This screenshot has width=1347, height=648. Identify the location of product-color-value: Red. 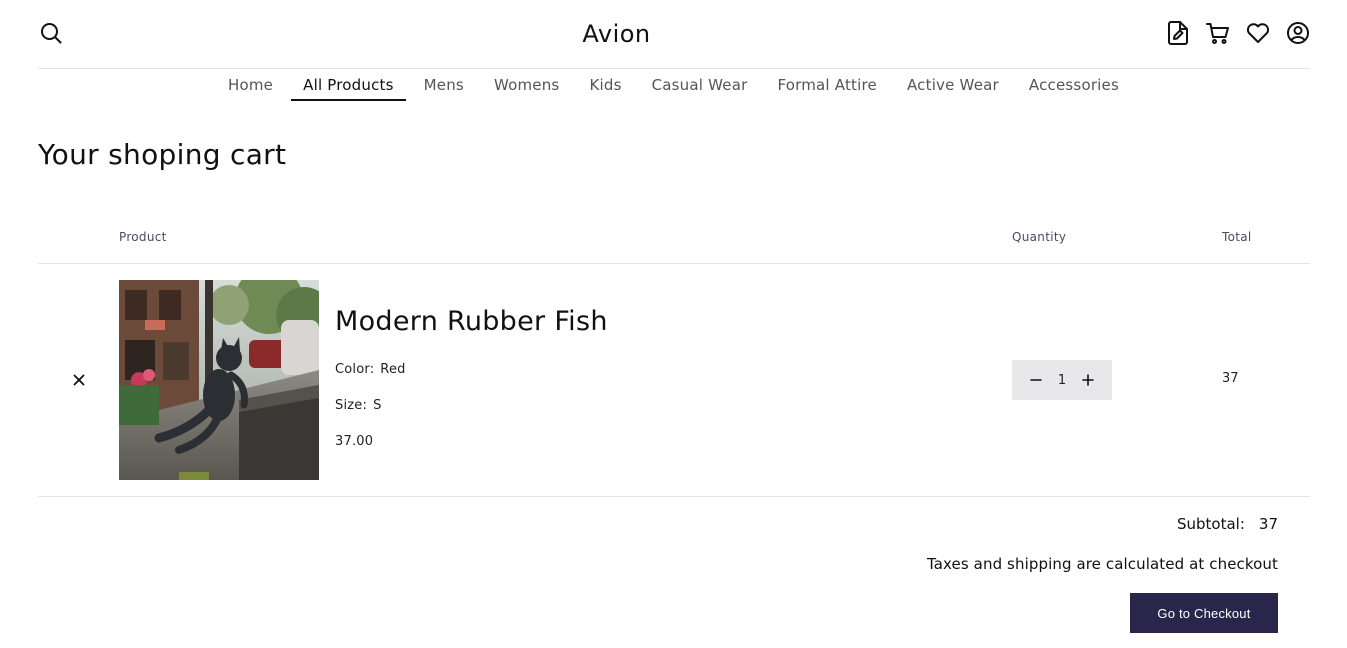
(393, 369).